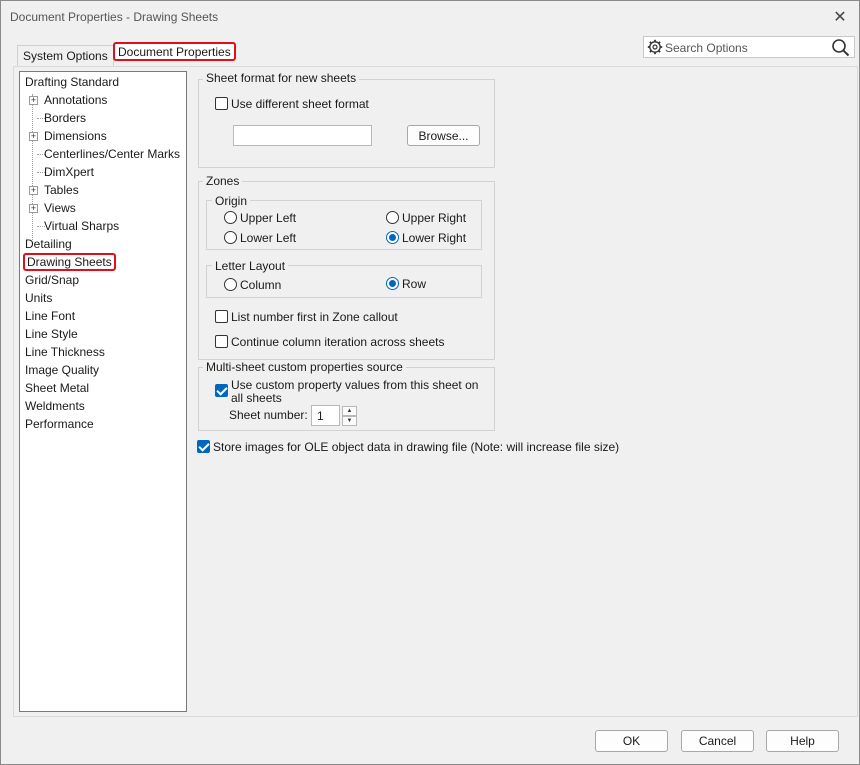  Describe the element at coordinates (203, 446) in the screenshot. I see `store-images-checkbox` at that location.